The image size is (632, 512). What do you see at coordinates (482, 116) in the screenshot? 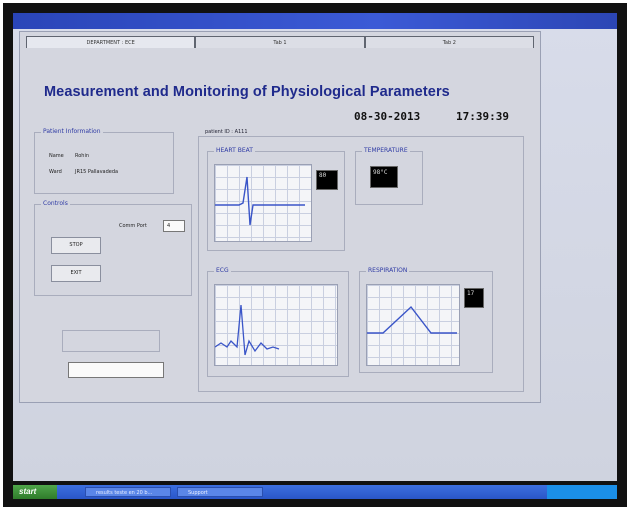
I see `time-display: 17:39:39` at bounding box center [482, 116].